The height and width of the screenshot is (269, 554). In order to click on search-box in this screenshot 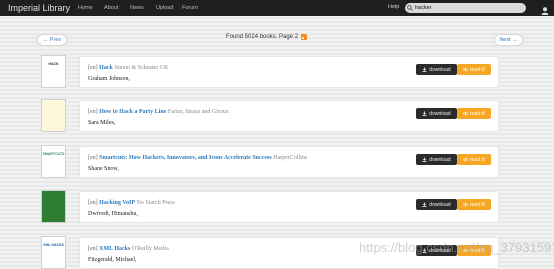, I will do `click(465, 8)`.